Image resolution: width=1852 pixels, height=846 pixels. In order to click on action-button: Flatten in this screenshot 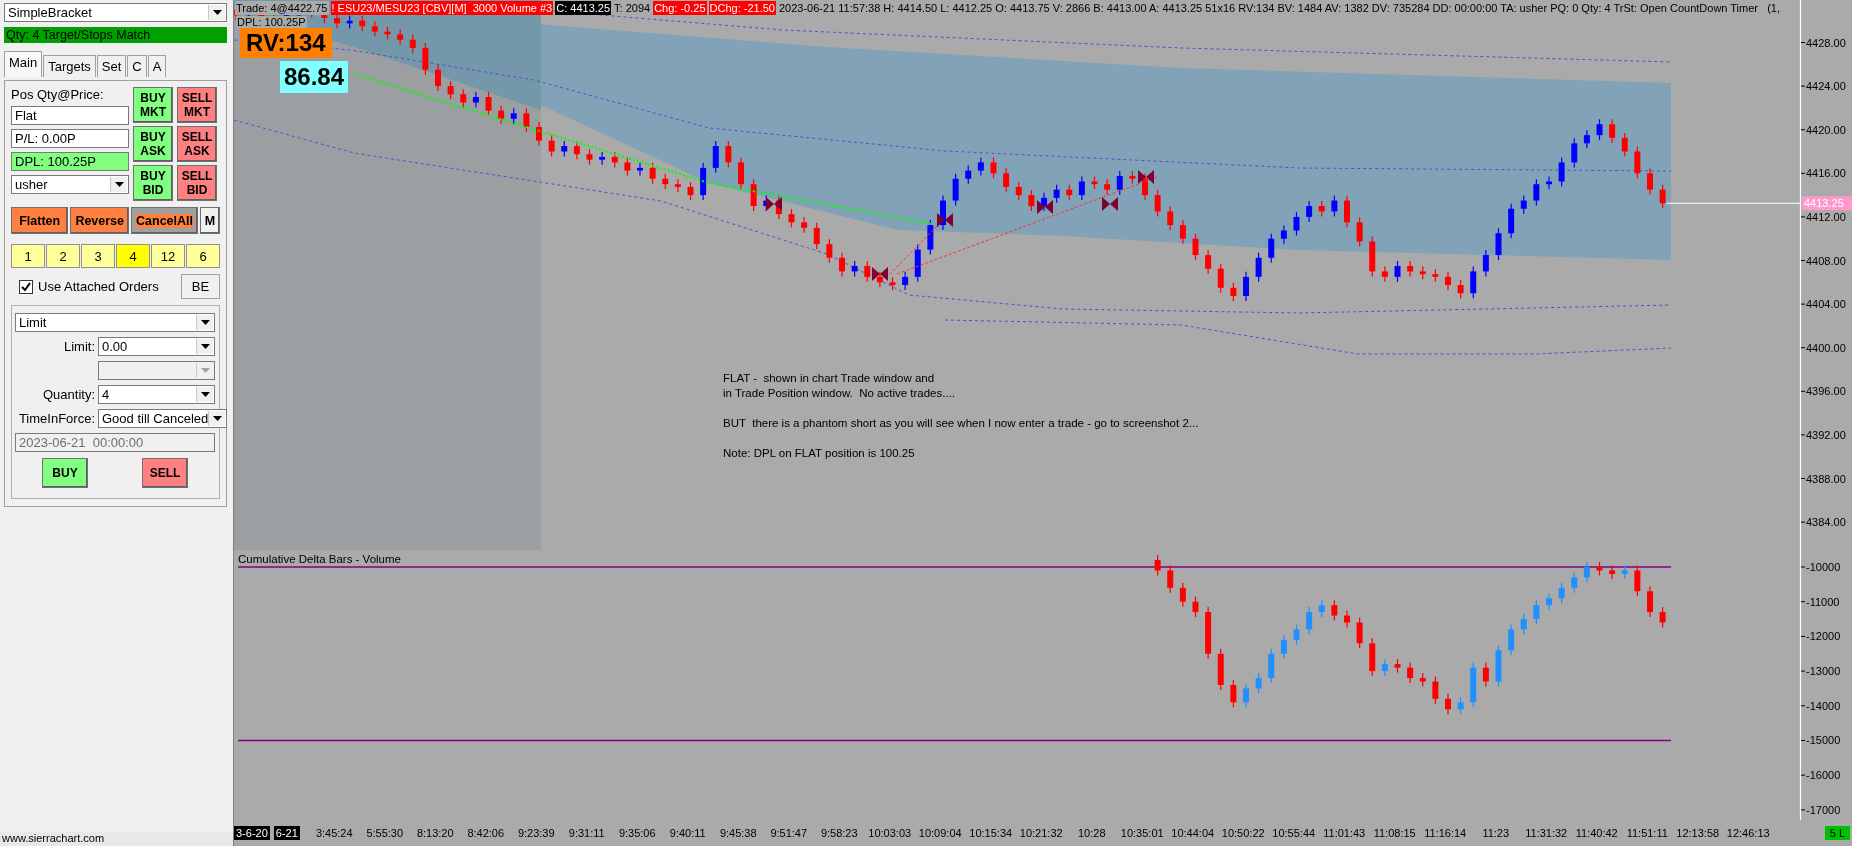, I will do `click(40, 220)`.